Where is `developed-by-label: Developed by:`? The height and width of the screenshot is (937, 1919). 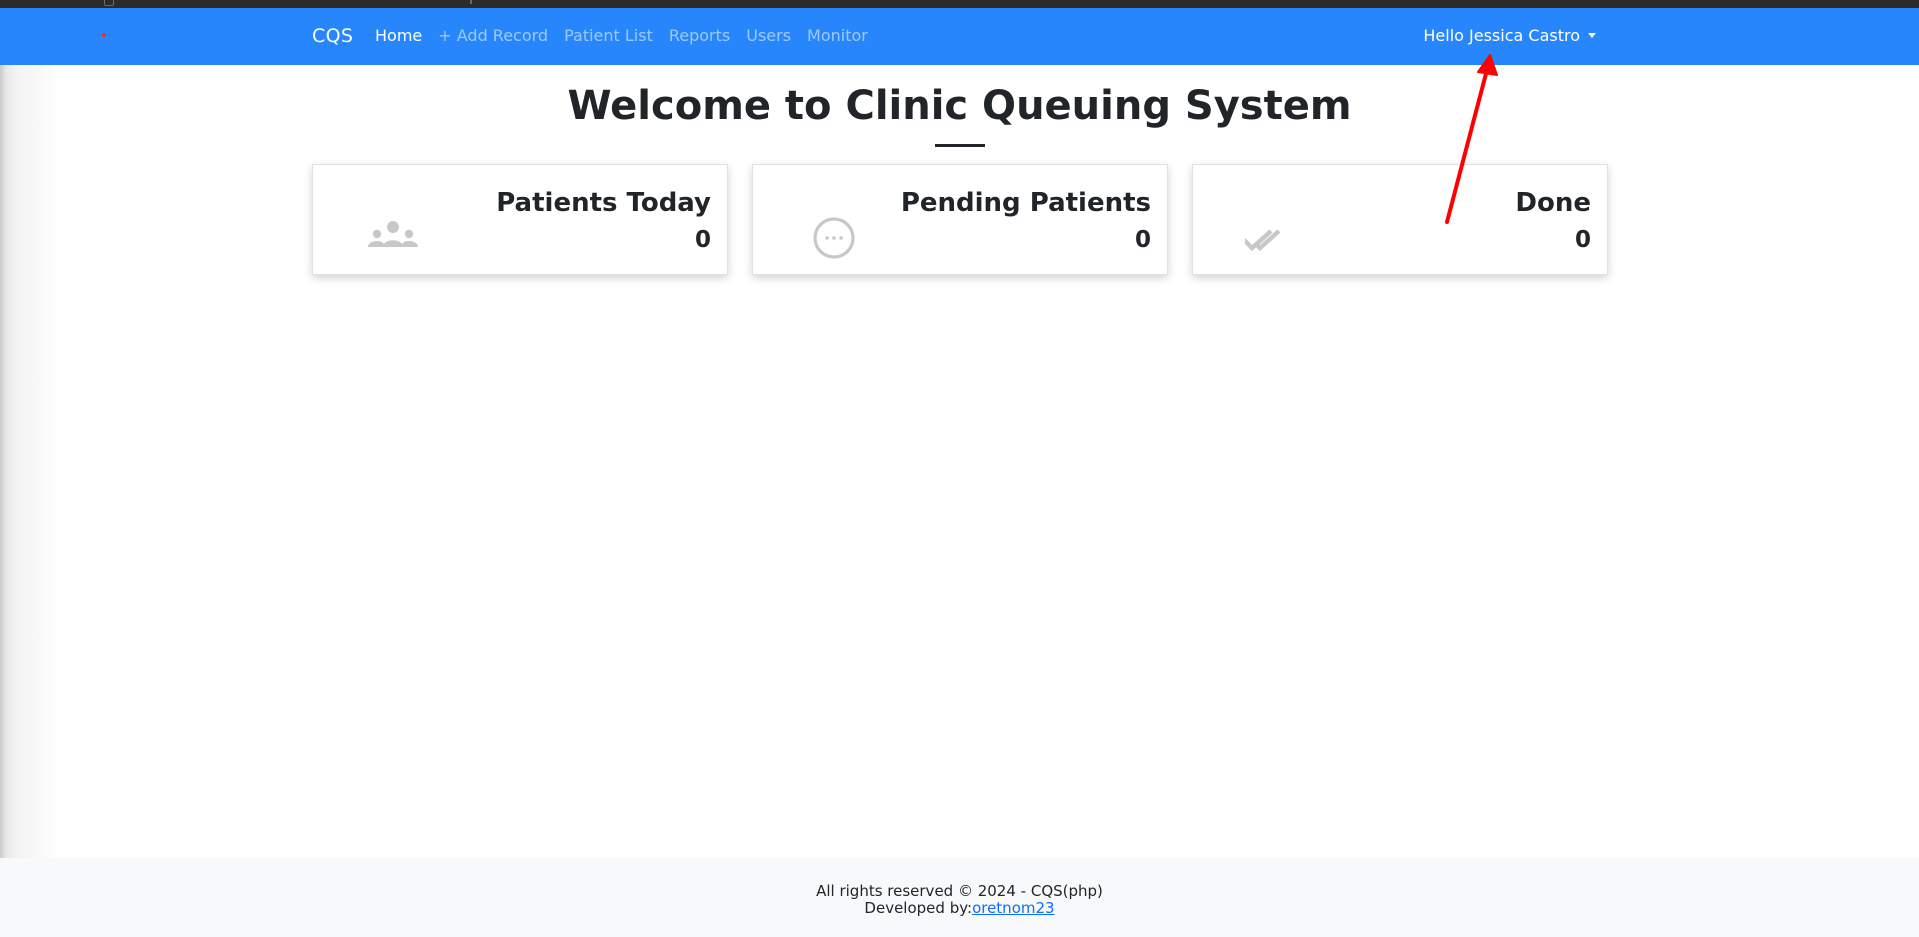 developed-by-label: Developed by: is located at coordinates (918, 908).